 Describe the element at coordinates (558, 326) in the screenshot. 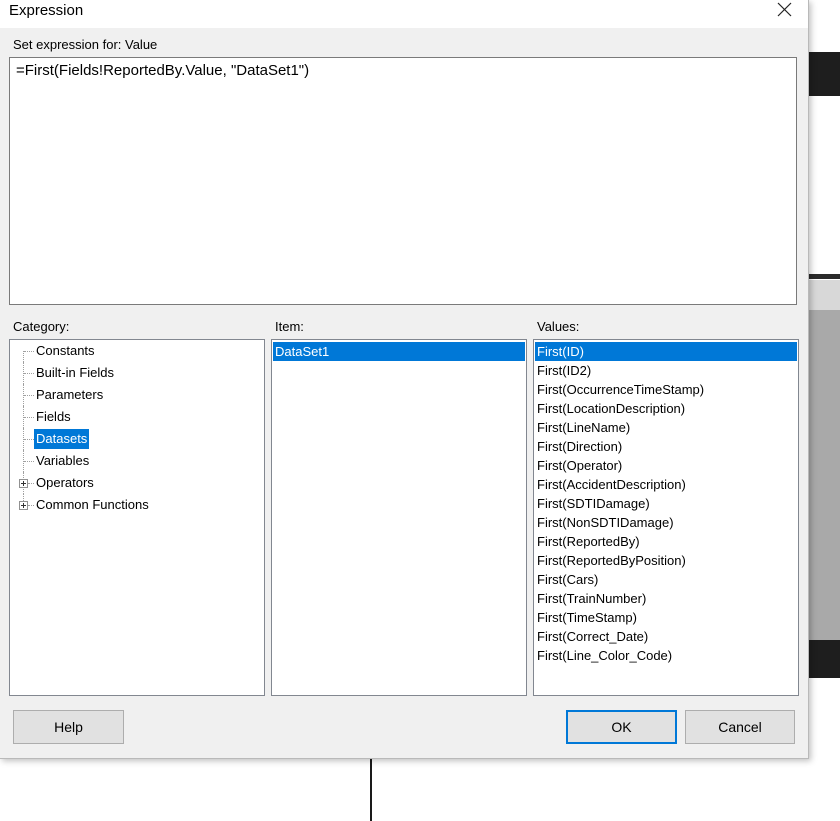

I see `values-label: Values:` at that location.